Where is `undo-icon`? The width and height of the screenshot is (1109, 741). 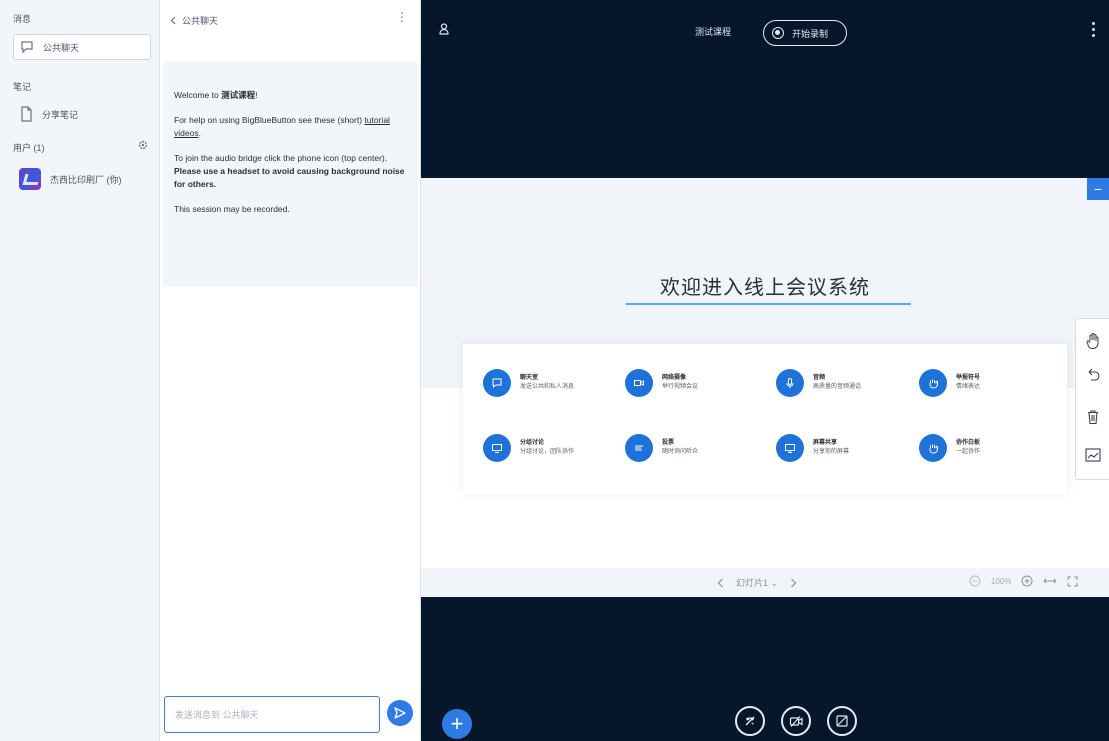 undo-icon is located at coordinates (1094, 374).